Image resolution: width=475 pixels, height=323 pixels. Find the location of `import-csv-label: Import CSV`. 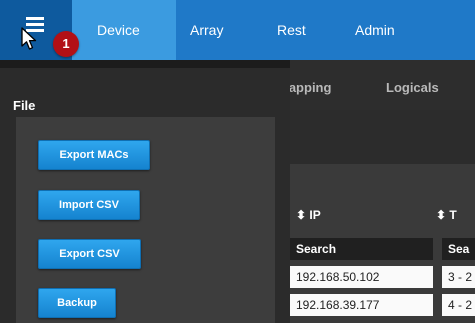

import-csv-label: Import CSV is located at coordinates (89, 205).